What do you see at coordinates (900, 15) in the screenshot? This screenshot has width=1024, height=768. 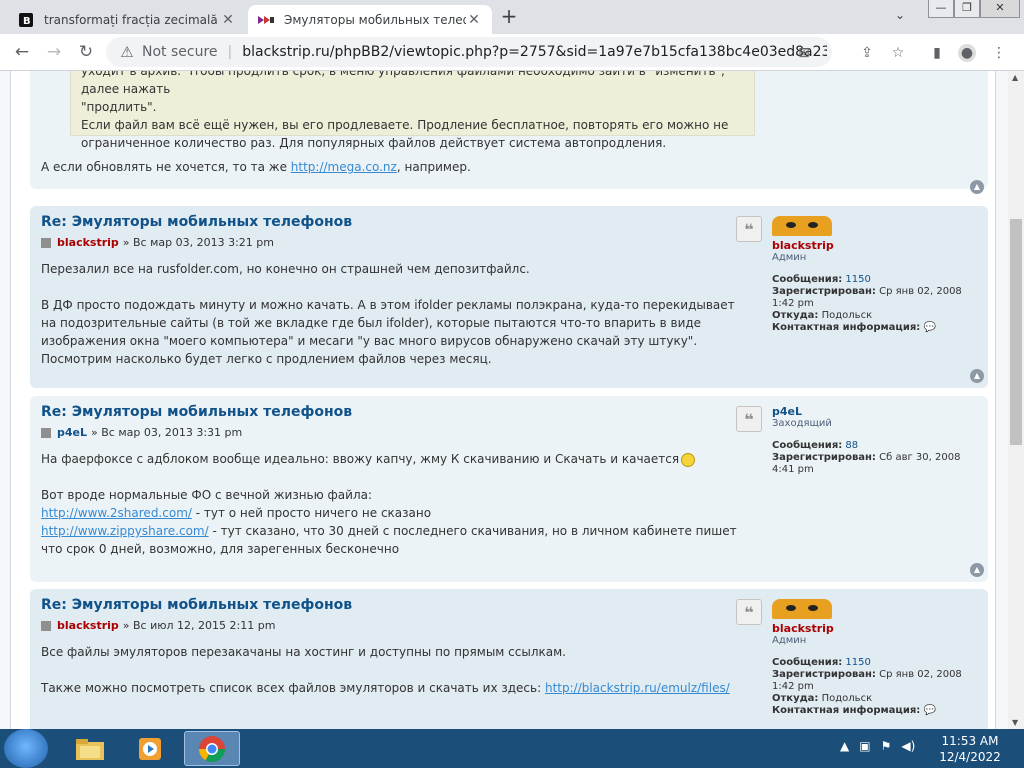 I see `tab-search-icon: ⌄` at bounding box center [900, 15].